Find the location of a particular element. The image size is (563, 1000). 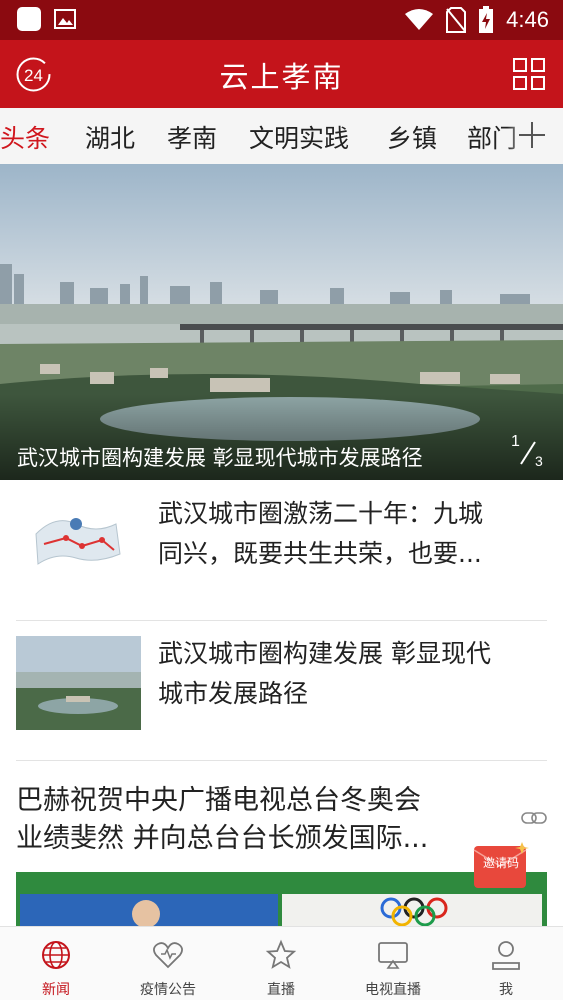

nav-label: 电视直播 is located at coordinates (393, 990).